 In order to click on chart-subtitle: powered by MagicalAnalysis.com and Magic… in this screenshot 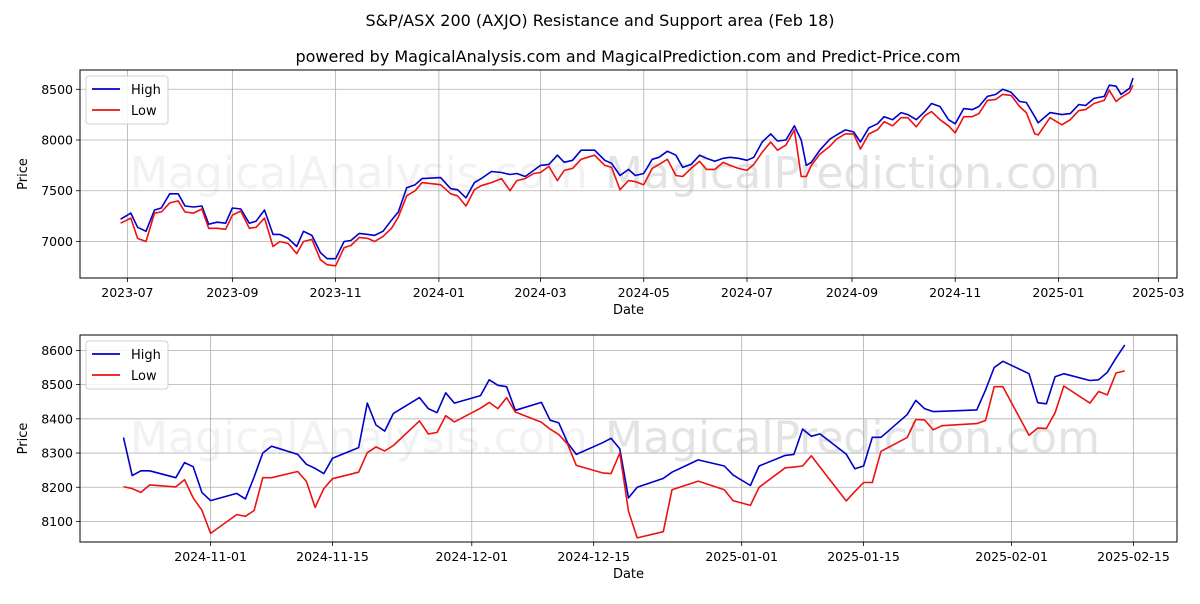, I will do `click(627, 56)`.